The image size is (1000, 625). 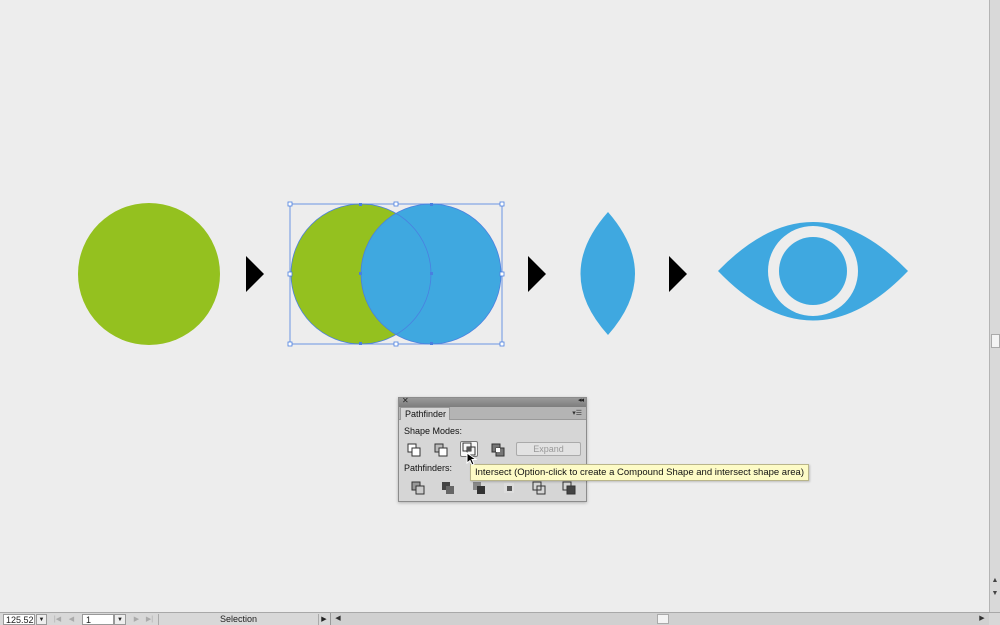 What do you see at coordinates (569, 488) in the screenshot?
I see `minus-back-icon` at bounding box center [569, 488].